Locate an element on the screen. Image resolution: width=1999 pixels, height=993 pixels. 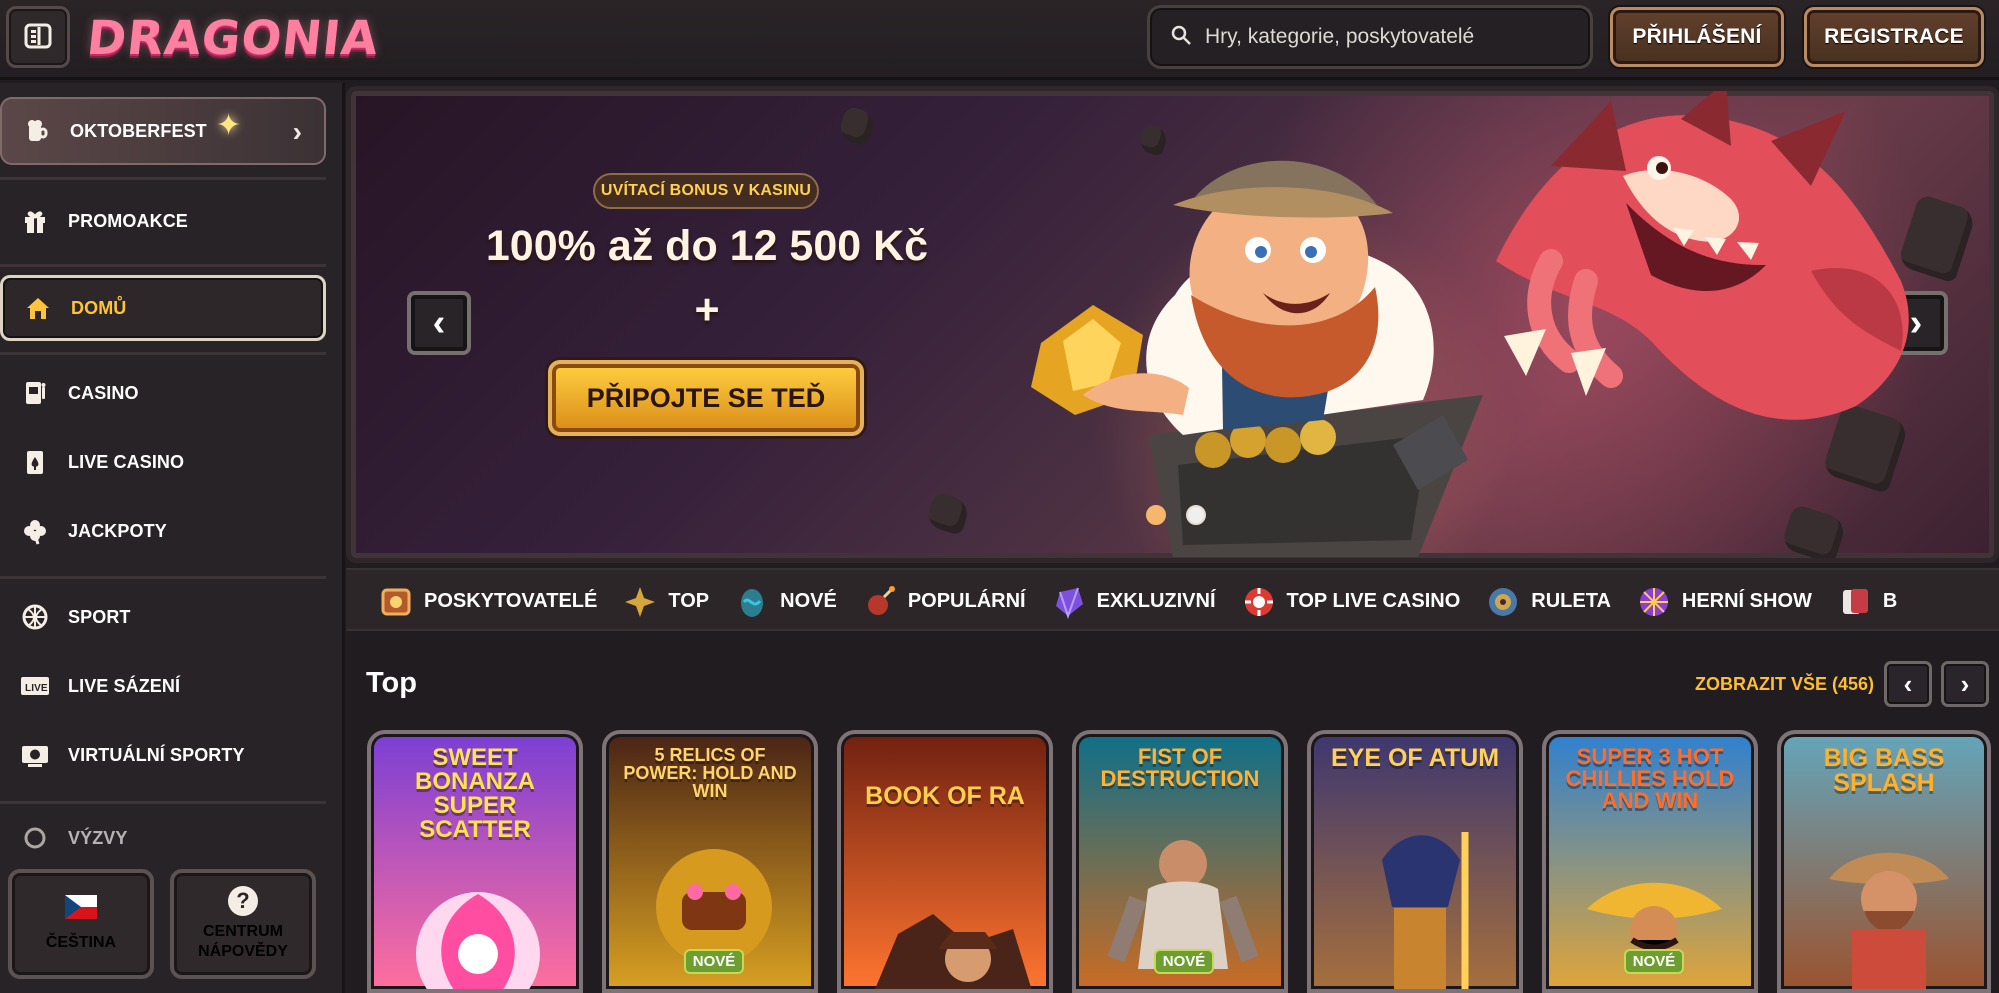
game-show-wheel-icon is located at coordinates (1654, 602).